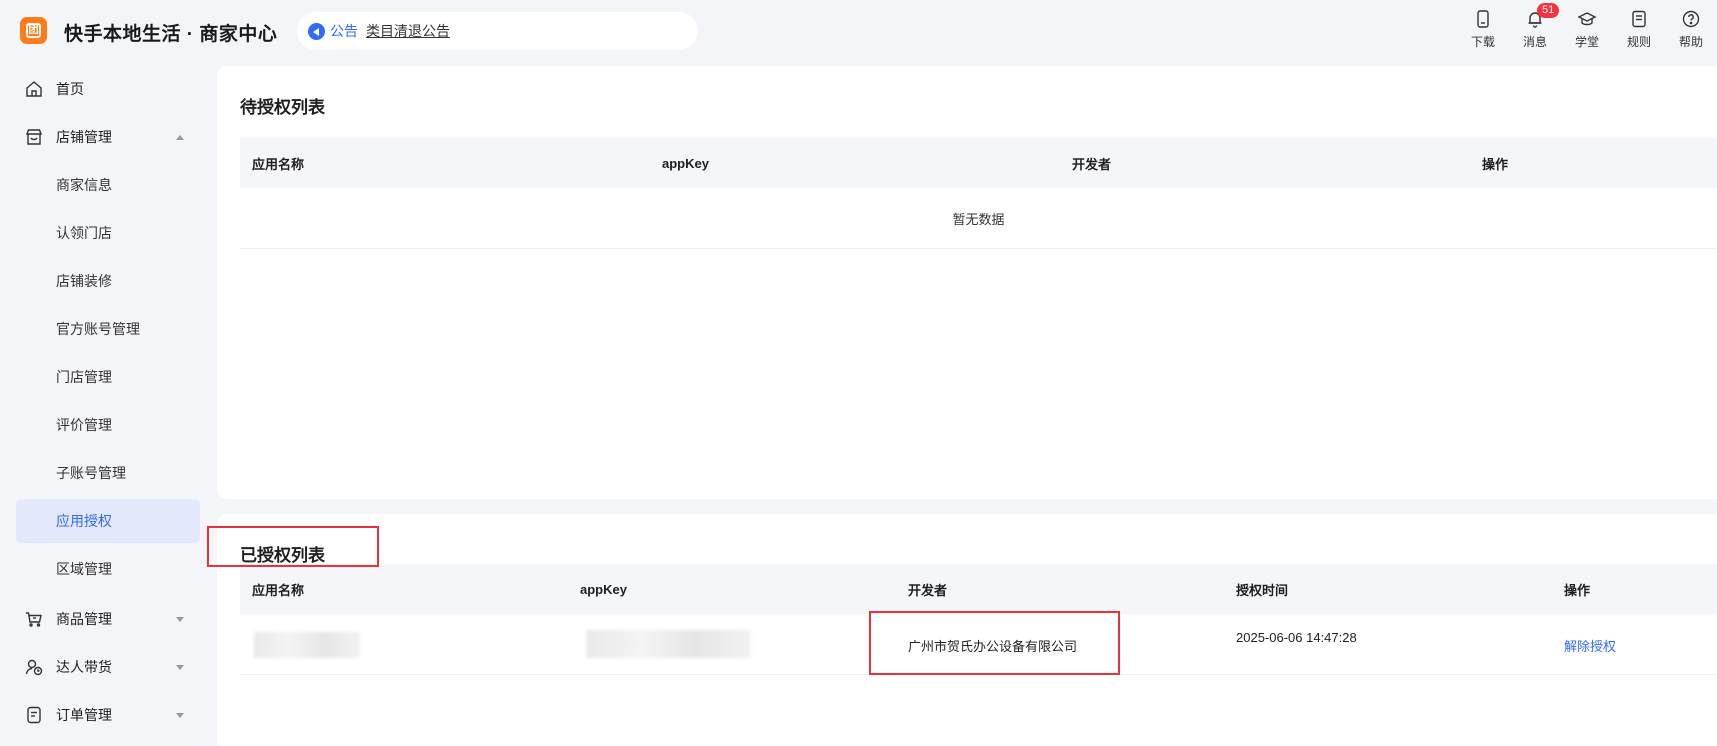 The image size is (1717, 746). I want to click on sidebar-item-goods: 商品管理, so click(108, 619).